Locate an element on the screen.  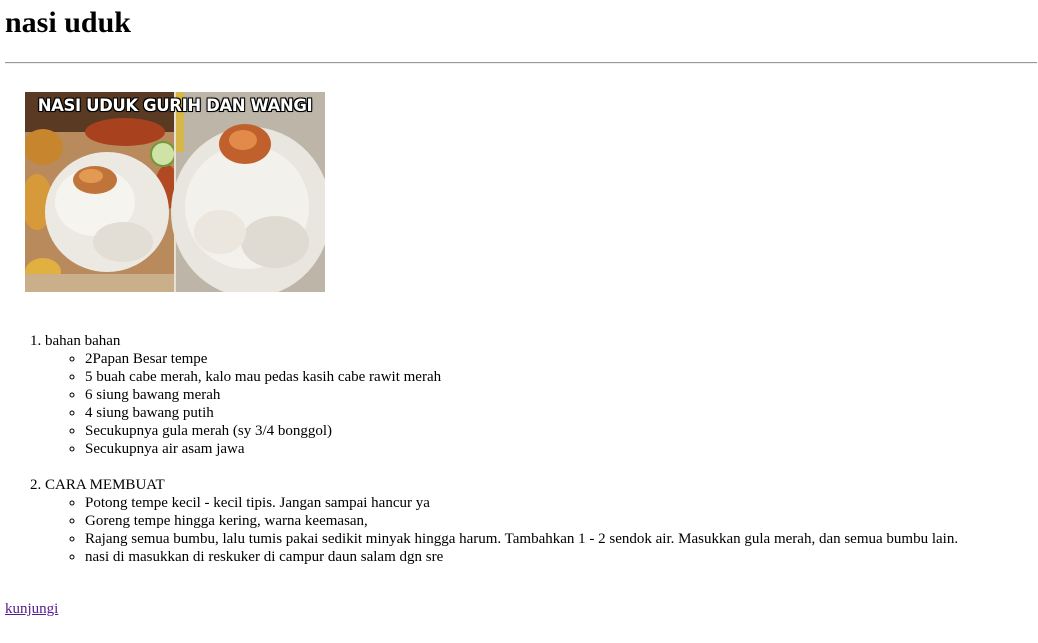
list-item: 4 siung bawang putih is located at coordinates (559, 413).